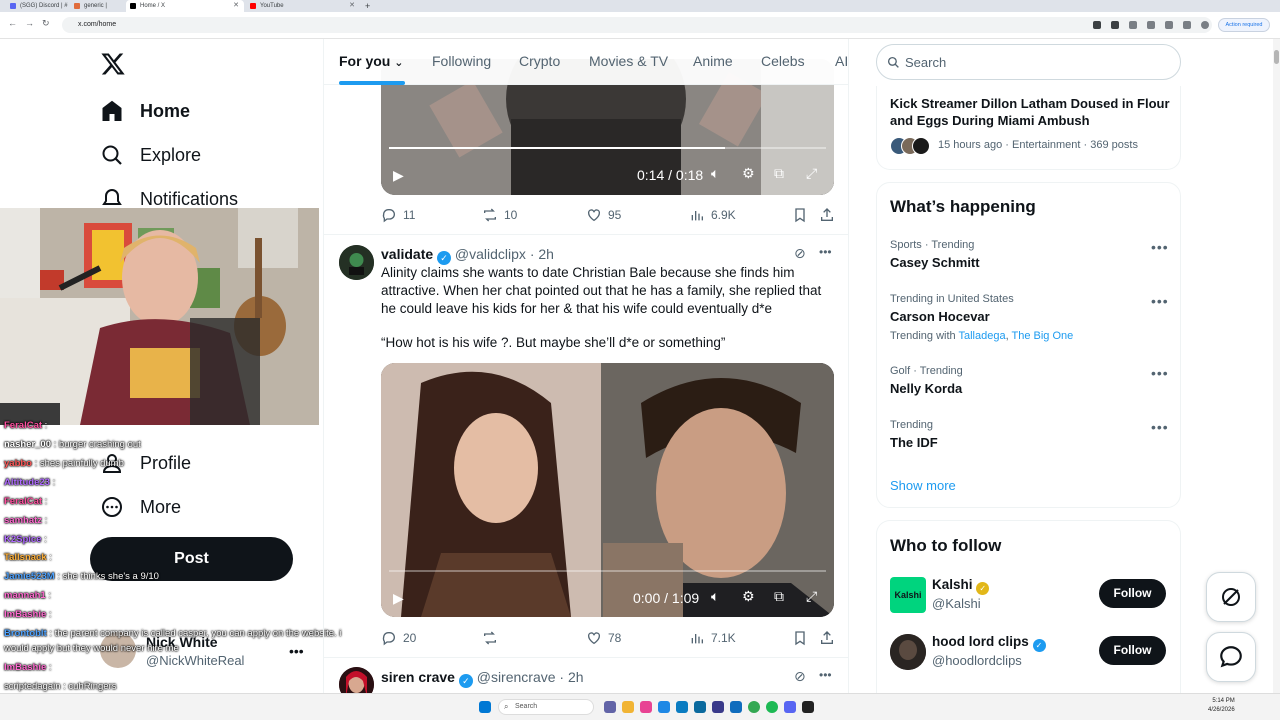  Describe the element at coordinates (46, 23) in the screenshot. I see `reload-icon: ↻` at that location.